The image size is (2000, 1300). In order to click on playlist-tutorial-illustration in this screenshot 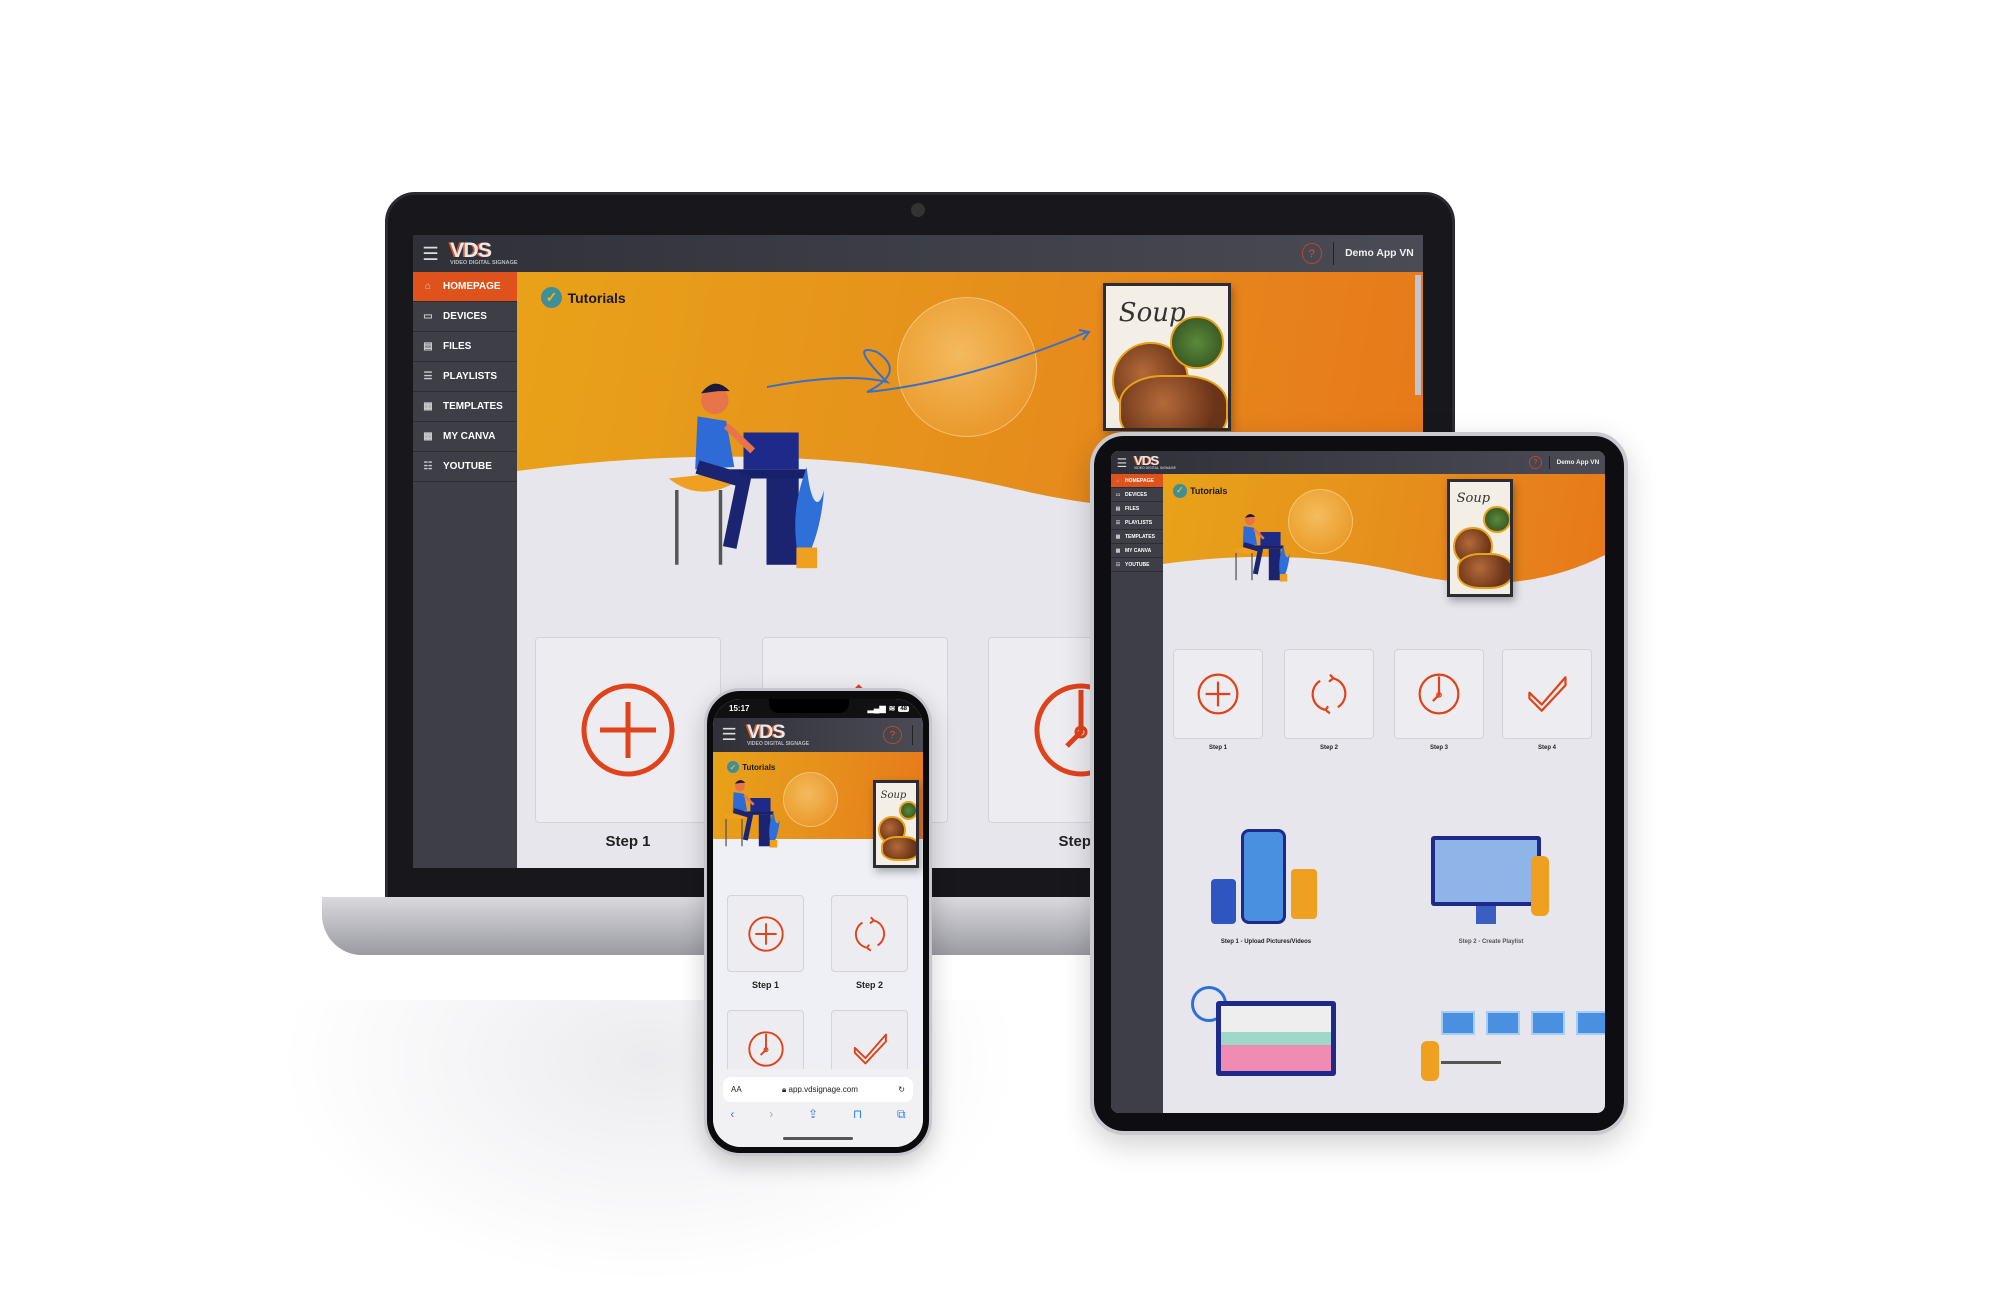, I will do `click(1493, 881)`.